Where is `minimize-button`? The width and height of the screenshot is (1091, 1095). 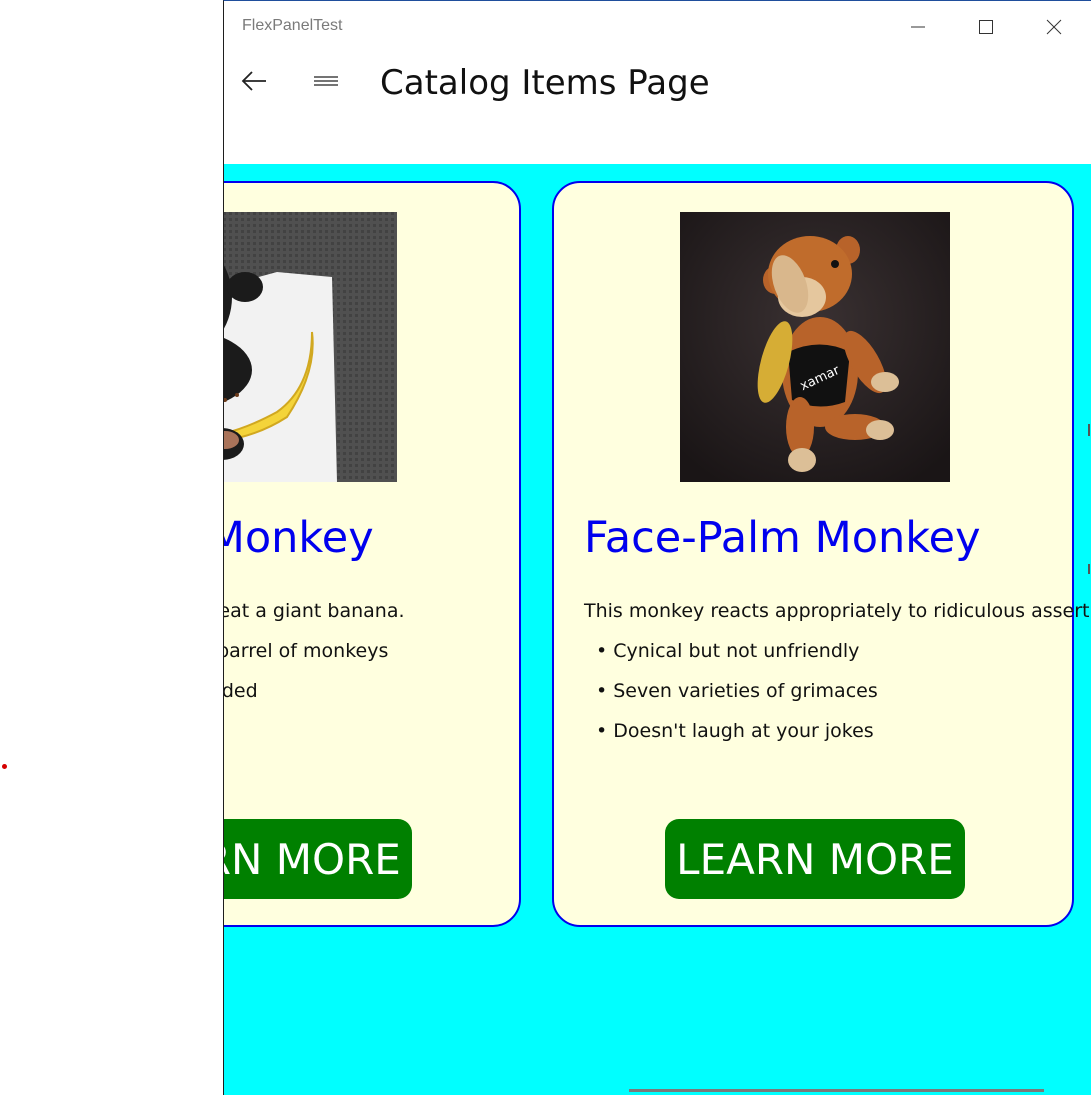 minimize-button is located at coordinates (918, 27).